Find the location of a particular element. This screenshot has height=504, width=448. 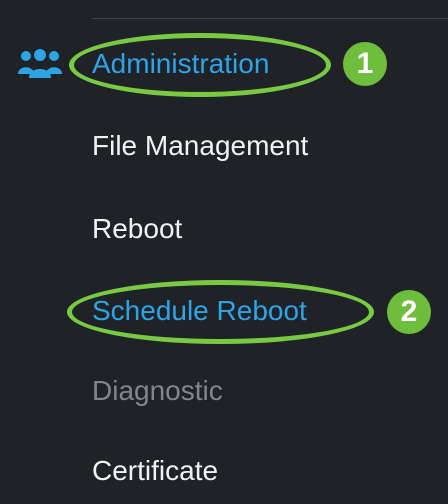

menu-item-file-management: File Management is located at coordinates (200, 146).